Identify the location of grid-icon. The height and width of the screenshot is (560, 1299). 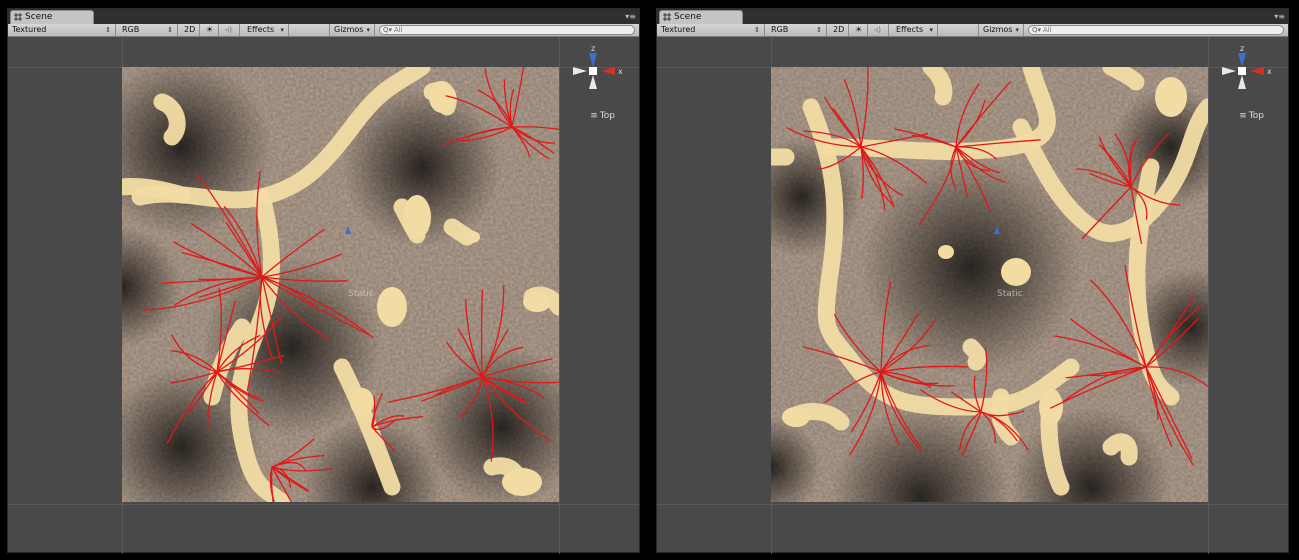
(18, 17).